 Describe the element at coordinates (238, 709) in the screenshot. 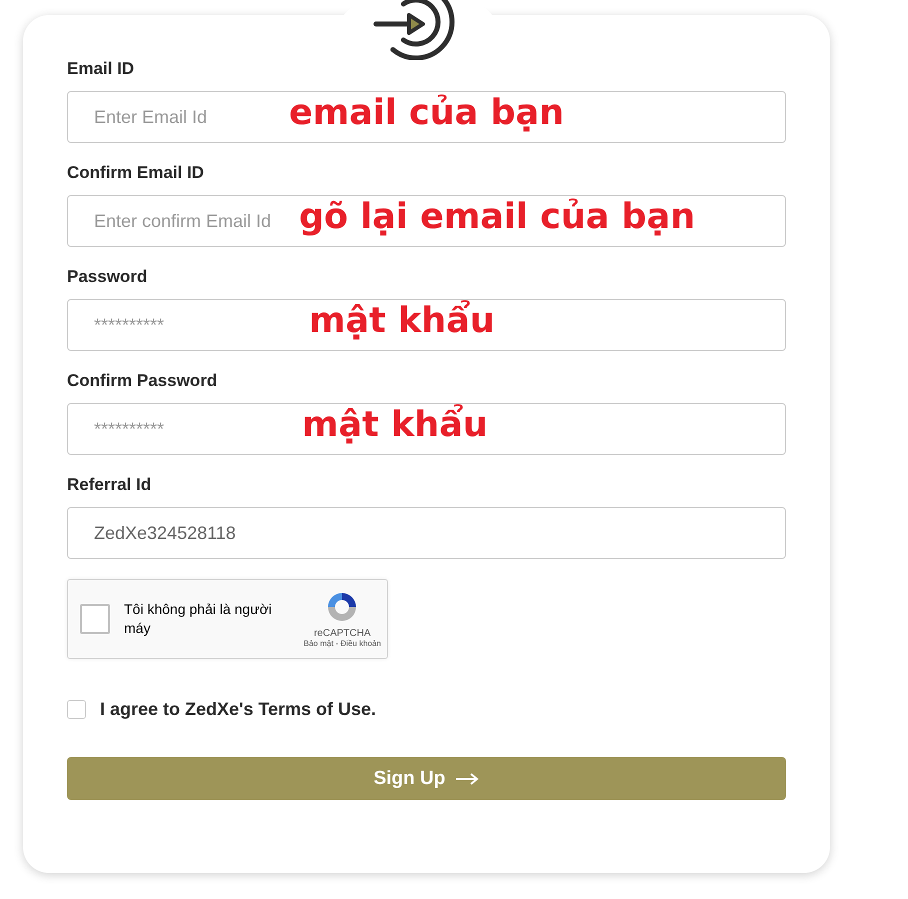

I see `terms-label: I agree to ZedXe's Terms of Use.` at that location.